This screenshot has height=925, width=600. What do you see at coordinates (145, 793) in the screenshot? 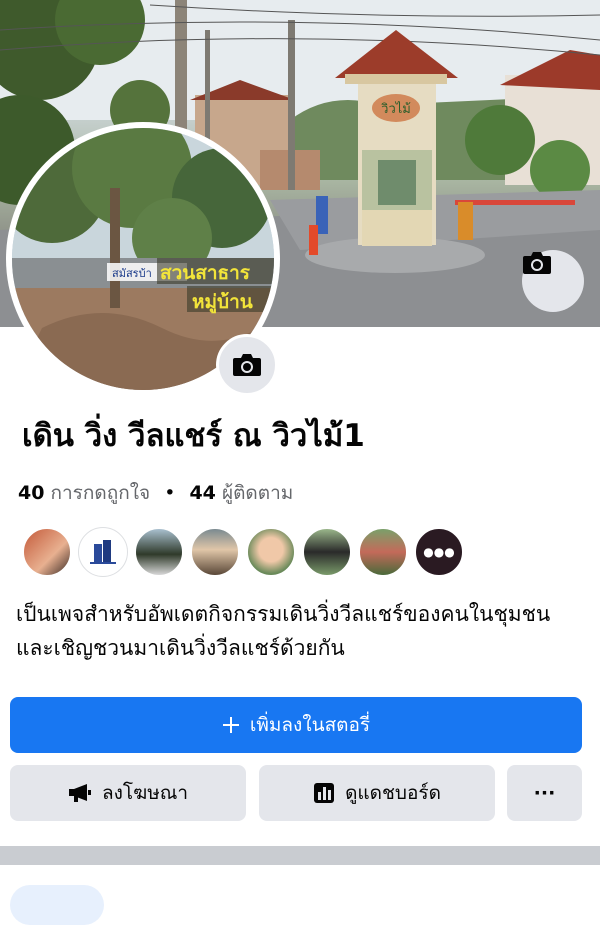
I see `advertise-label: ลงโฆษณา` at bounding box center [145, 793].